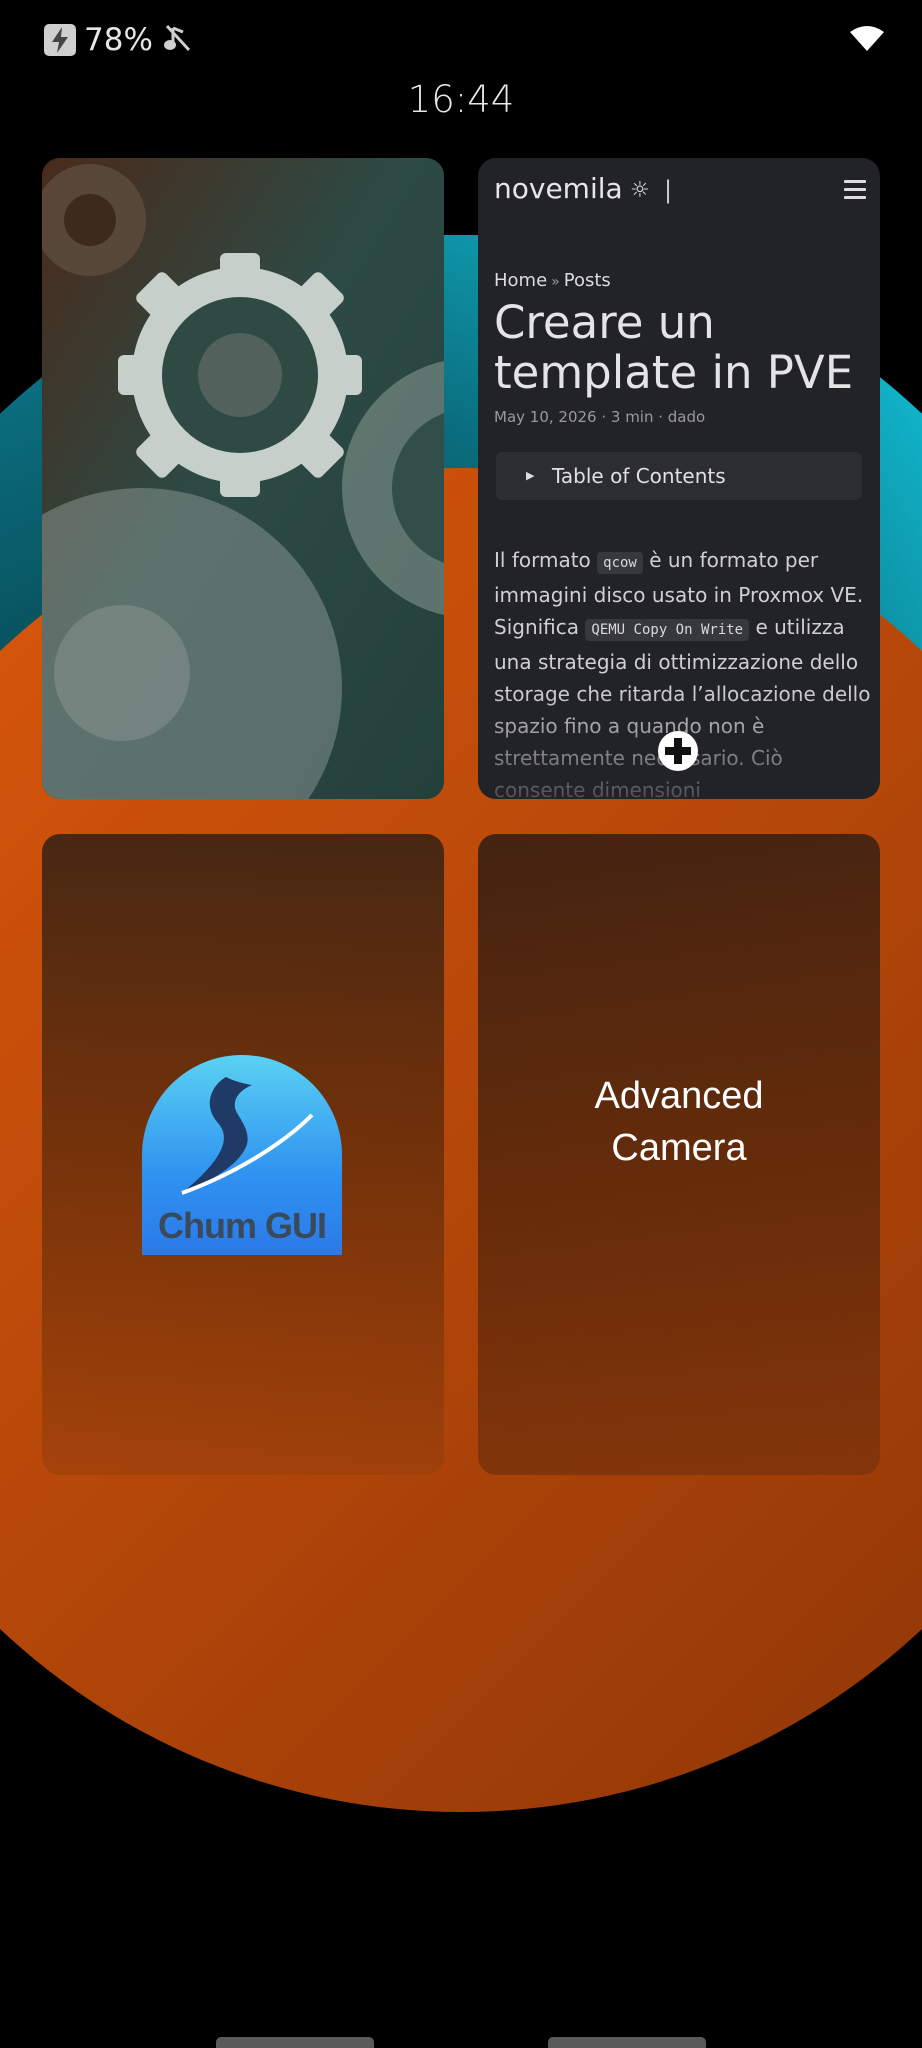  I want to click on toc-label: Table of Contents, so click(639, 476).